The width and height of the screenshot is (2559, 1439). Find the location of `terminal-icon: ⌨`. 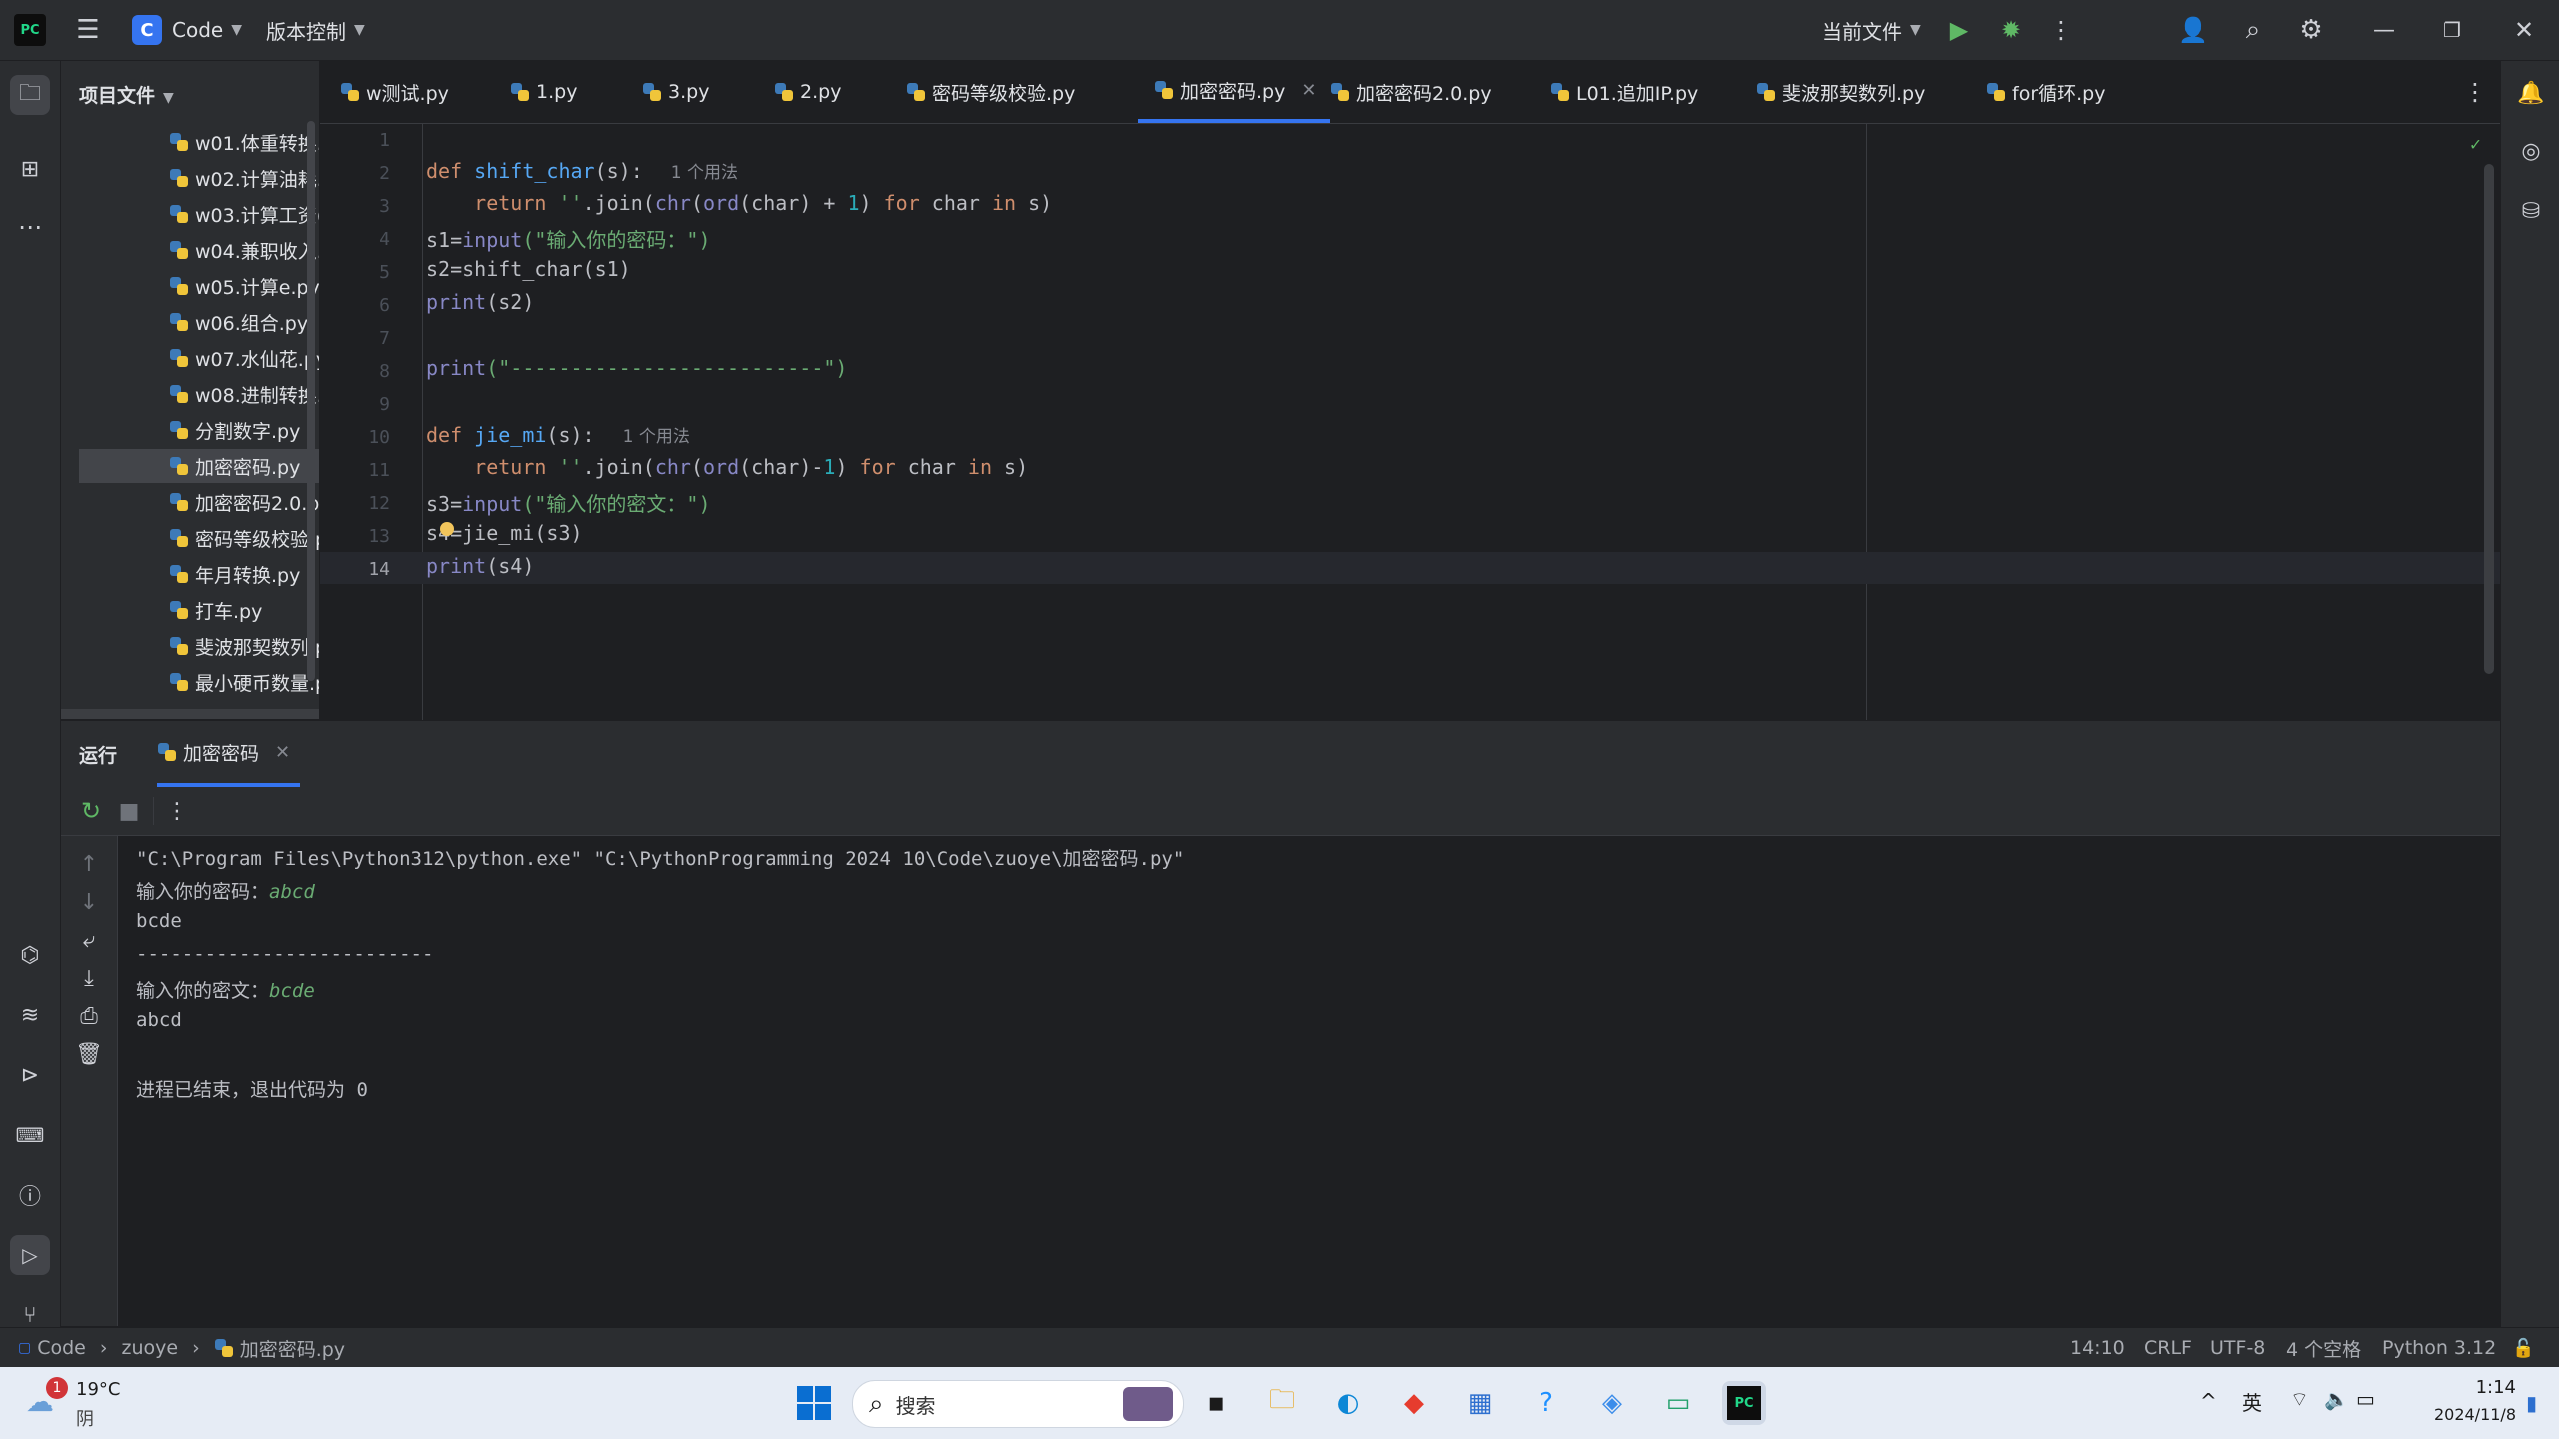

terminal-icon: ⌨ is located at coordinates (30, 1135).